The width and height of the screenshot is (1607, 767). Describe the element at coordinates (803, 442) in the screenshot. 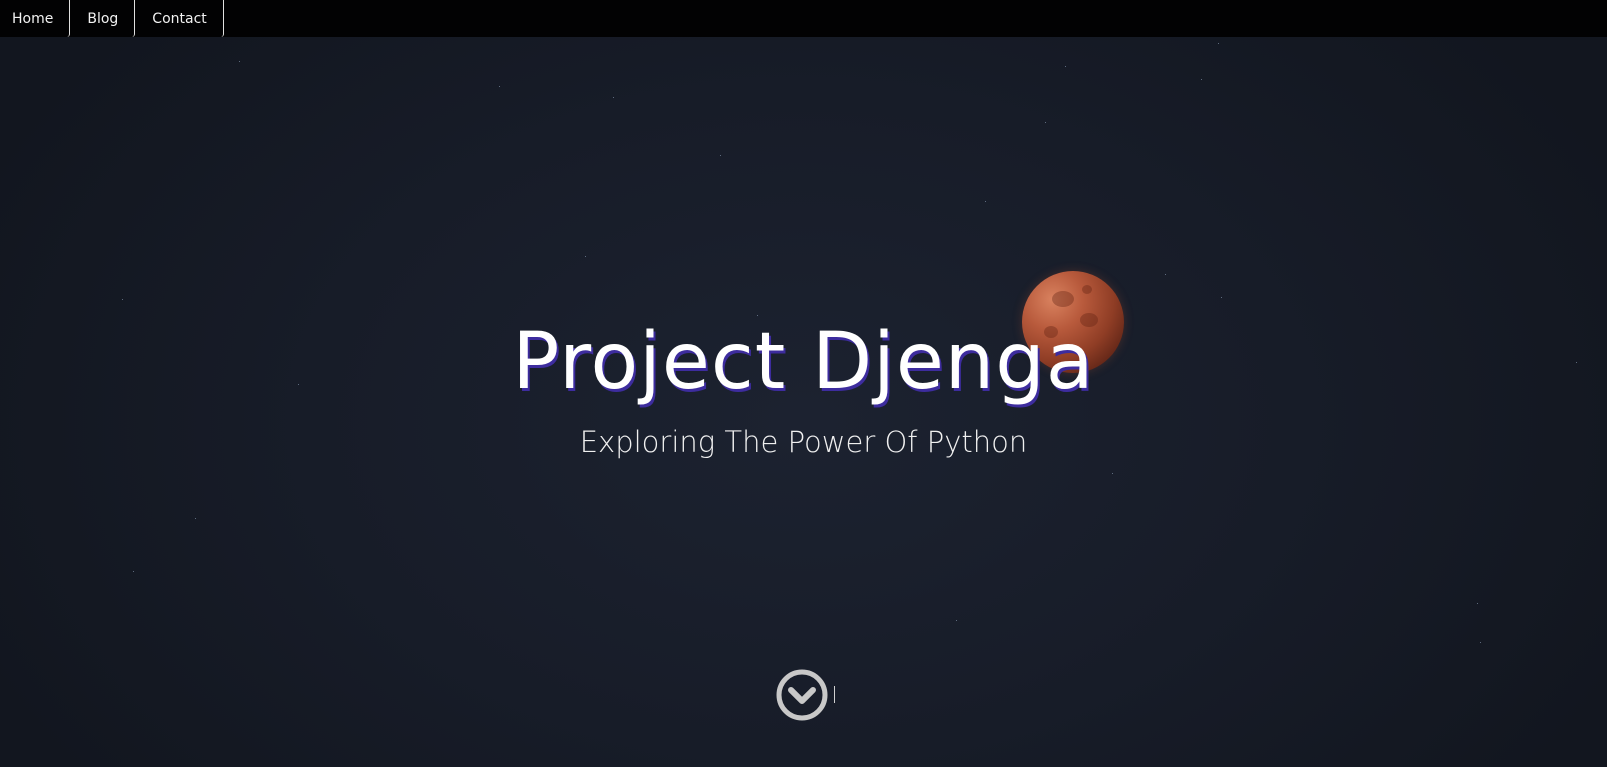

I see `page-subtitle: Exploring The Power Of Python` at that location.